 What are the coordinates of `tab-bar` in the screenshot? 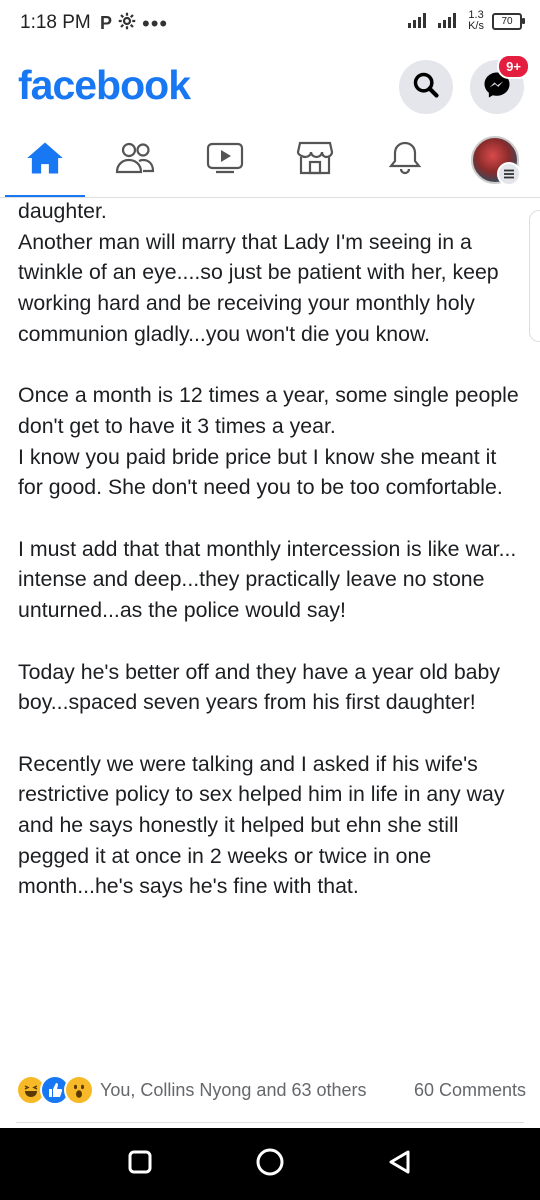 It's located at (270, 163).